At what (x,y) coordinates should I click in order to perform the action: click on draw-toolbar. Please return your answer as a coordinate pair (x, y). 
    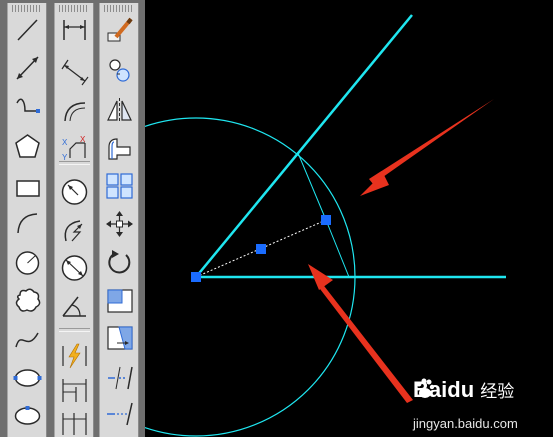
    Looking at the image, I should click on (27, 220).